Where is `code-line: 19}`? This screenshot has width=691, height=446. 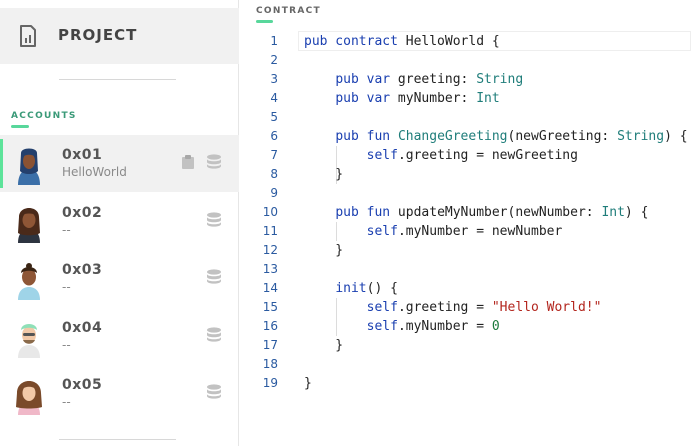
code-line: 19} is located at coordinates (465, 383).